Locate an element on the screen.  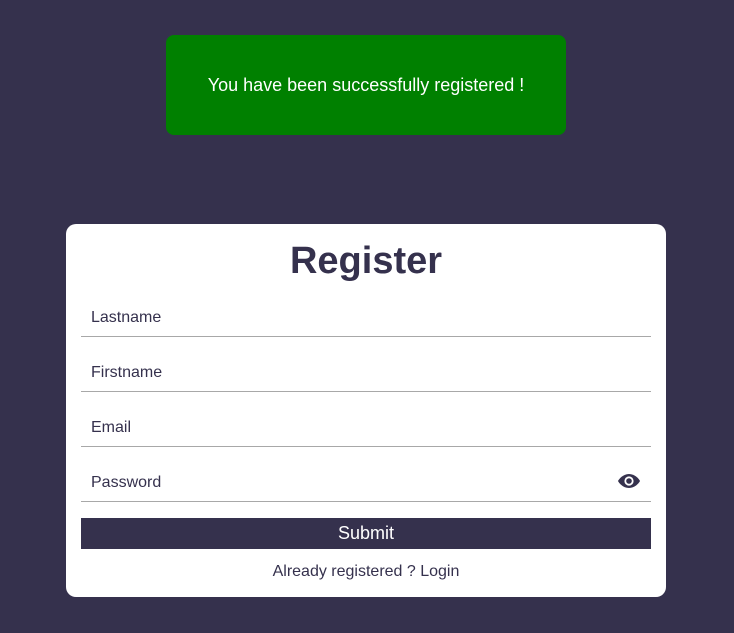
success-toast: You have been successfully registered ! is located at coordinates (366, 85).